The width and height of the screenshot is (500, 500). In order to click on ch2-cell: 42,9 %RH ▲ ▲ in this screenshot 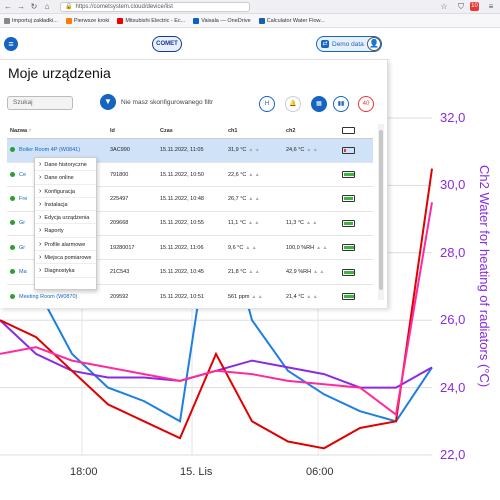, I will do `click(311, 272)`.